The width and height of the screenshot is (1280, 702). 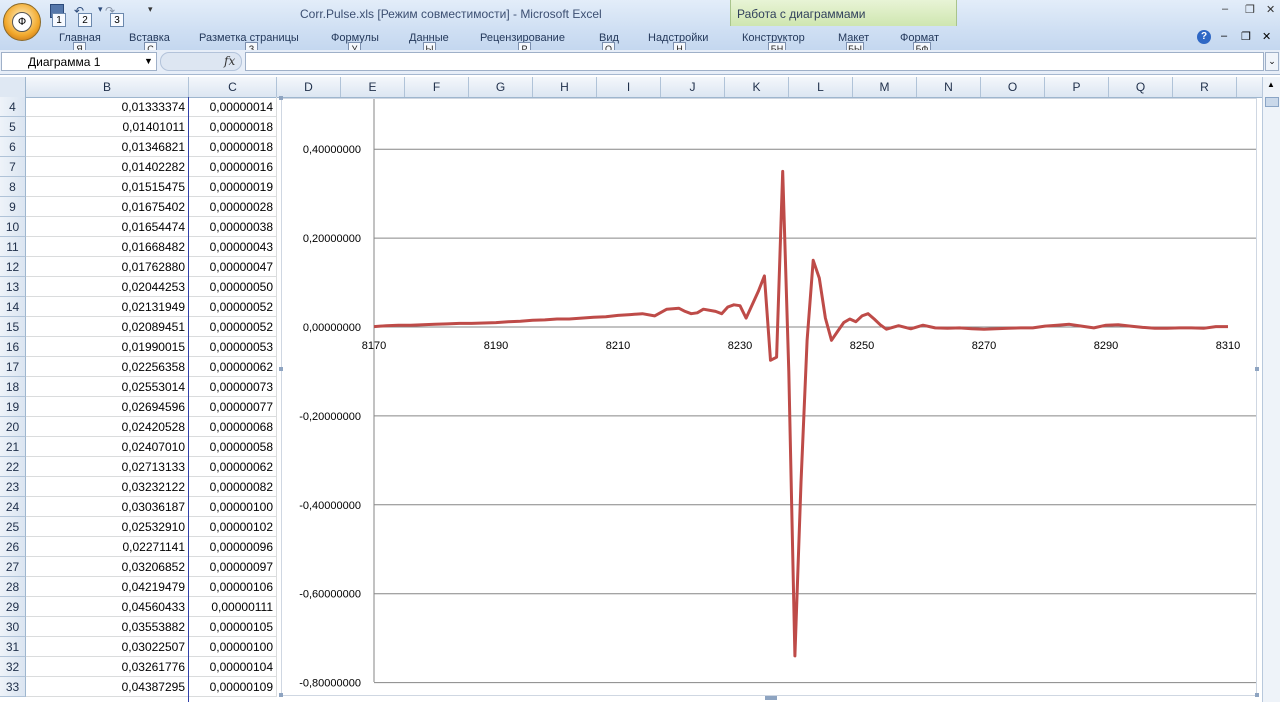 I want to click on cell-b: 0,02713133, so click(x=107, y=467).